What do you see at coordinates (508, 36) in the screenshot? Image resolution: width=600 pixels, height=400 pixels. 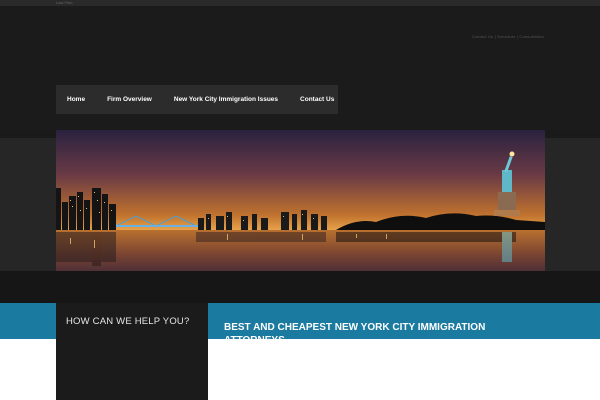 I see `header-contact-links: Contact Us | Schedule | Consultation` at bounding box center [508, 36].